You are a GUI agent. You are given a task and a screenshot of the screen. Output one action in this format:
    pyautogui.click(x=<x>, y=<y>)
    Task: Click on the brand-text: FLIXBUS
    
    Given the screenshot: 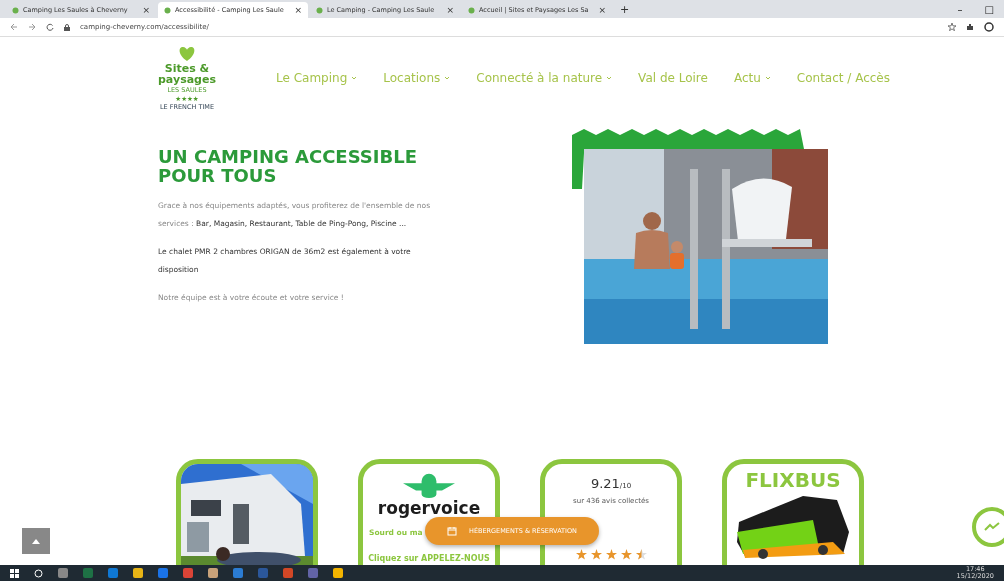 What is the action you would take?
    pyautogui.click(x=793, y=480)
    